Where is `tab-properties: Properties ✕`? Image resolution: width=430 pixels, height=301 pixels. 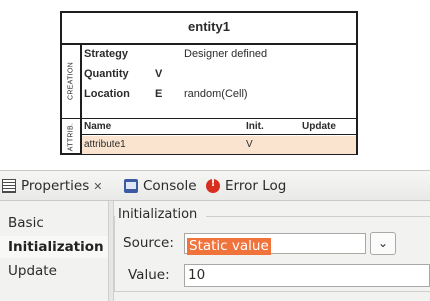
tab-properties: Properties ✕ is located at coordinates (52, 186).